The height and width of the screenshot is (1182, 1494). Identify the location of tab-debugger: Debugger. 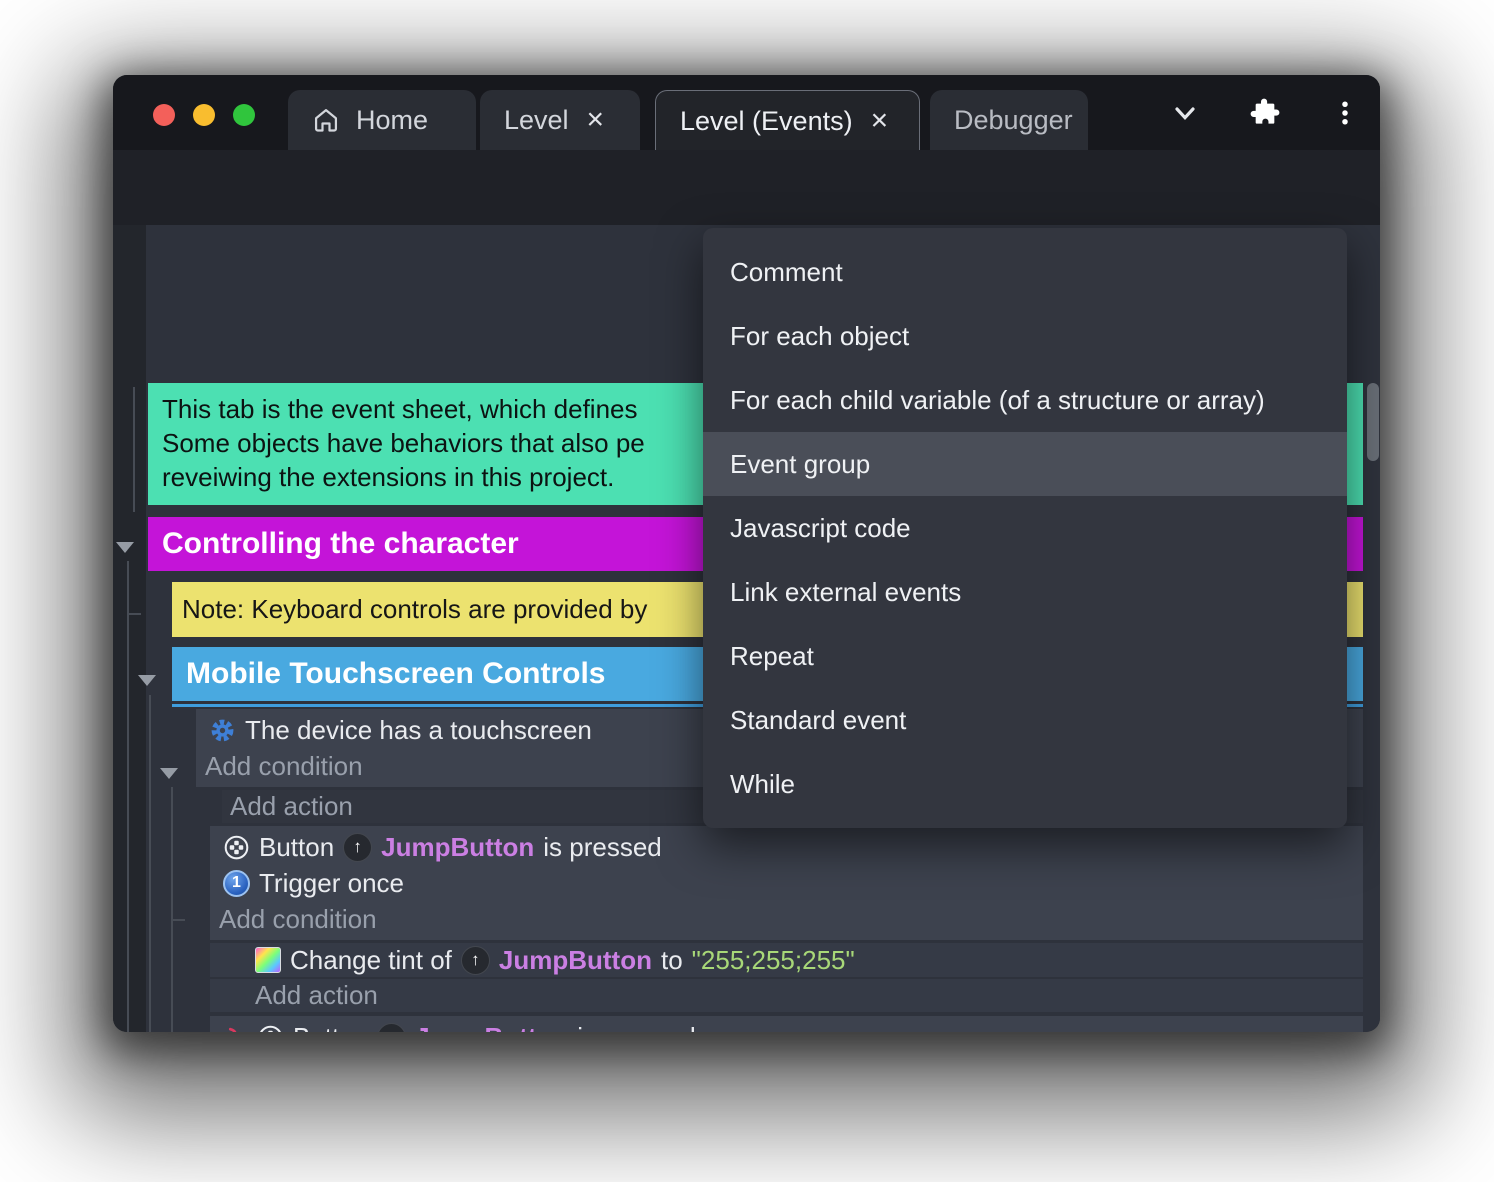
(1009, 120).